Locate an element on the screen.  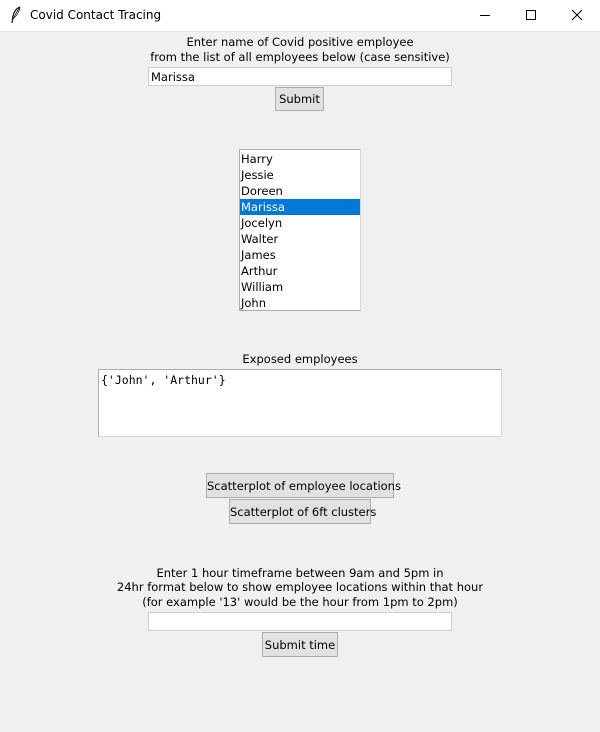
close-button is located at coordinates (577, 15).